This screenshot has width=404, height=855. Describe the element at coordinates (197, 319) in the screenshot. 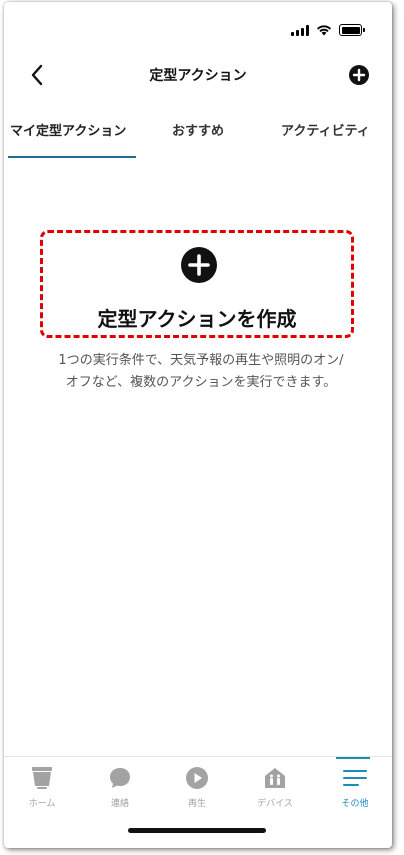

I see `create-routine-label: 定型アクションを作成` at that location.